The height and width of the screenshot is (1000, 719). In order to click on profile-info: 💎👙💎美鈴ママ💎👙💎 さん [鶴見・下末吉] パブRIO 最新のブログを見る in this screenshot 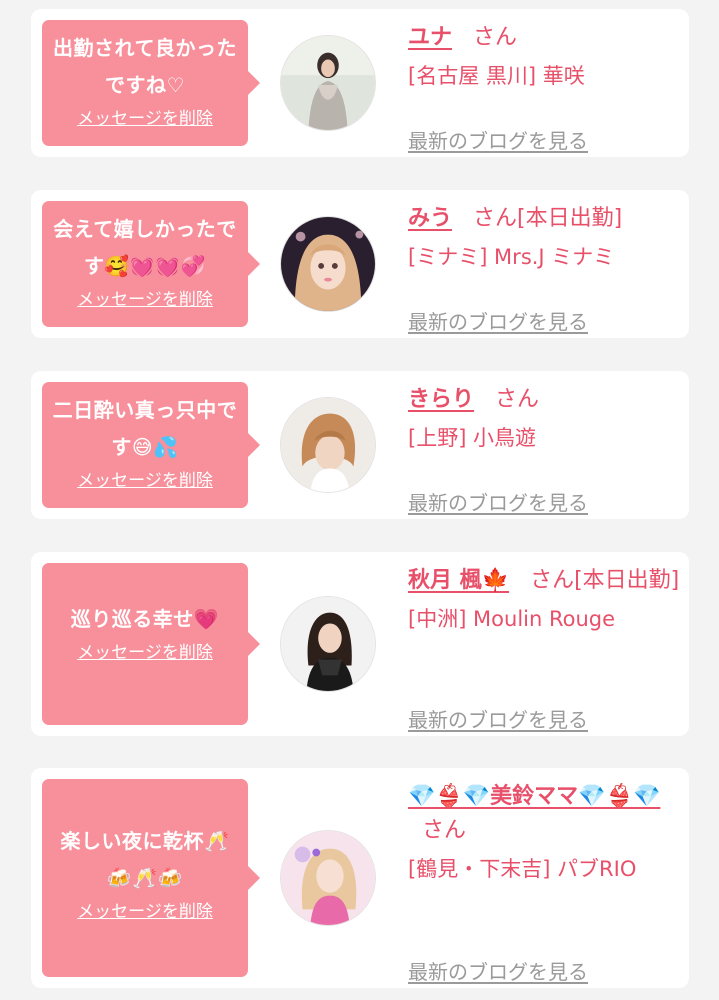, I will do `click(544, 882)`.